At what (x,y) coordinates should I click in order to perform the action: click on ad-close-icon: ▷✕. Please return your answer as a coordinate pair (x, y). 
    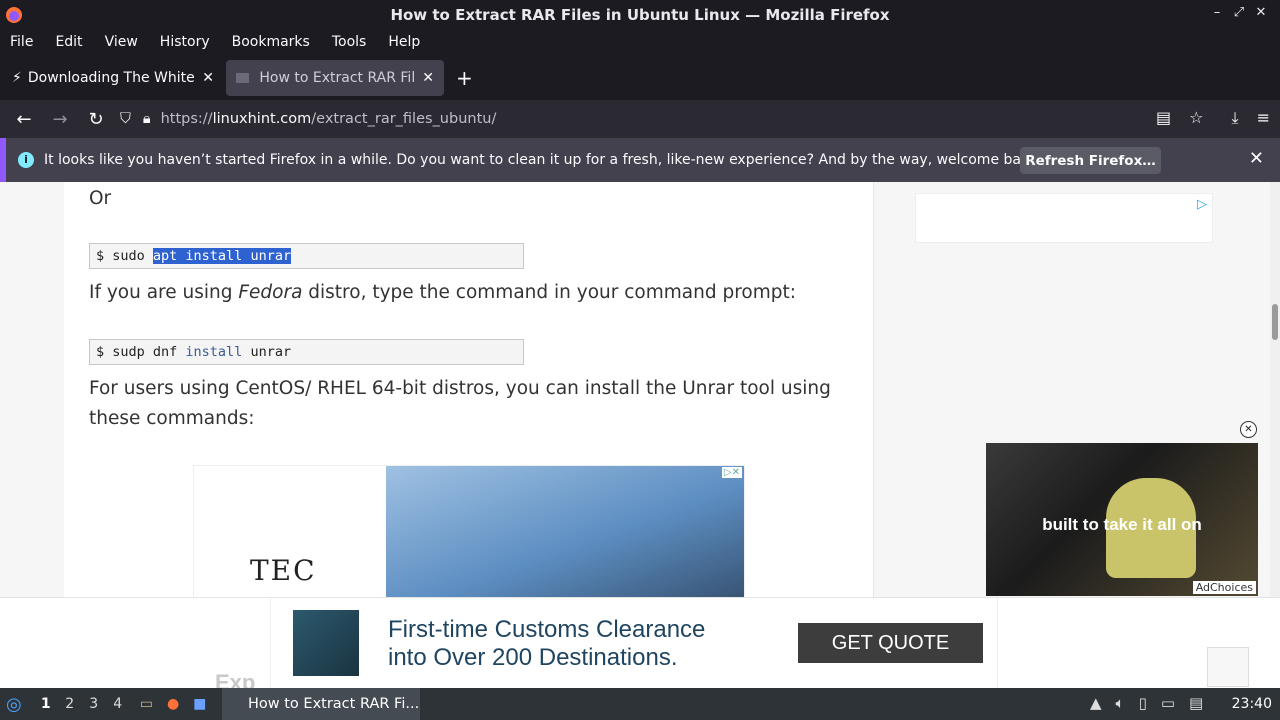
    Looking at the image, I should click on (731, 472).